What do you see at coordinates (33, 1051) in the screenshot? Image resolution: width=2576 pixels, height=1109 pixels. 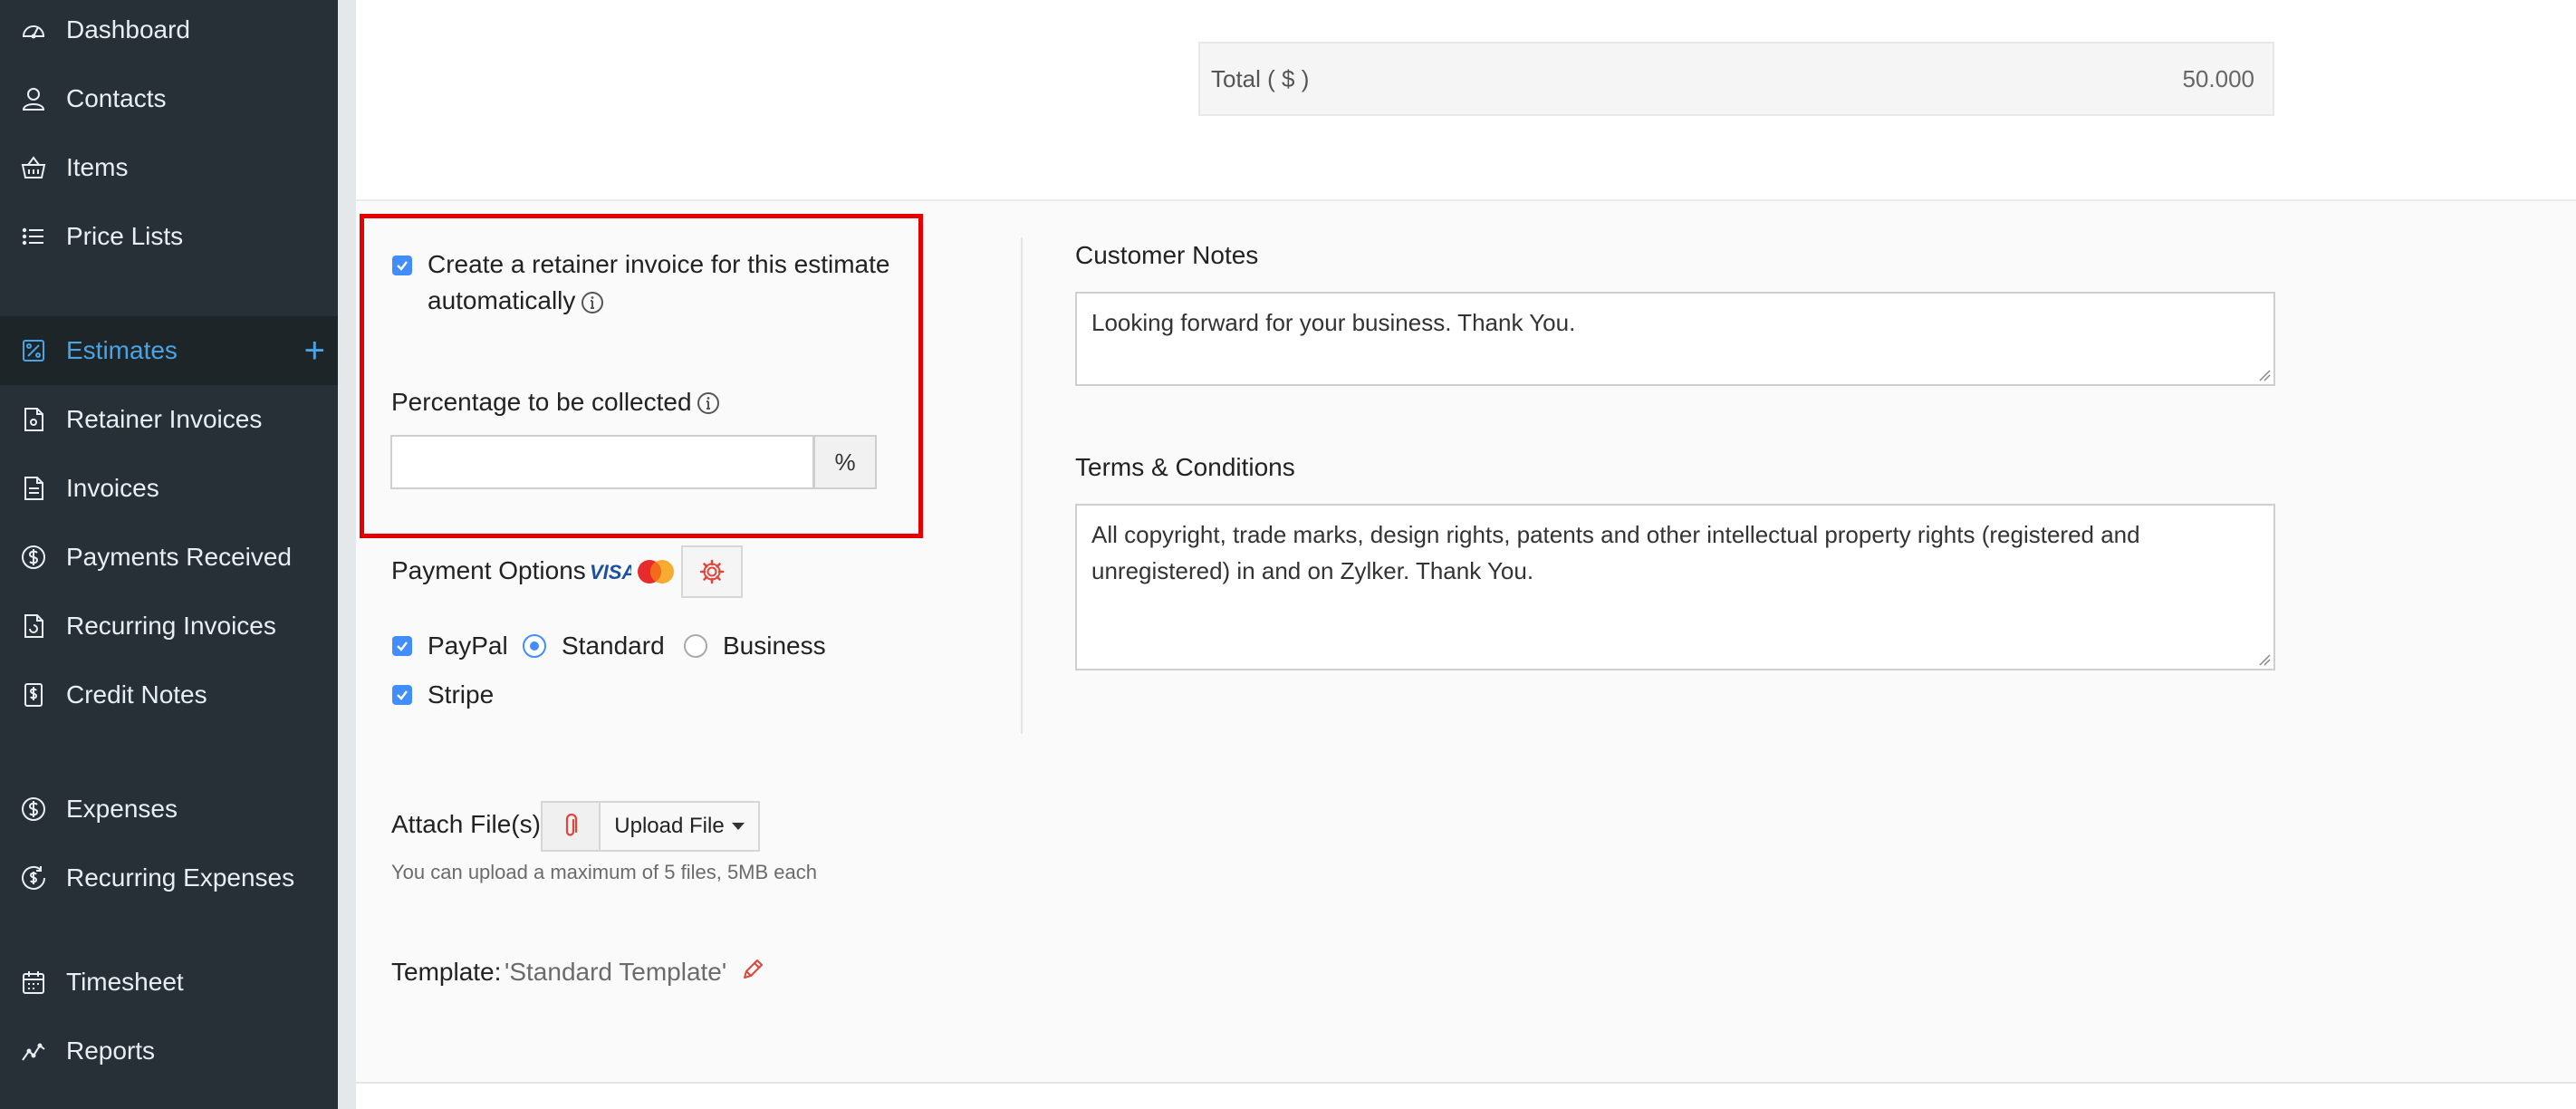 I see `reports-icon` at bounding box center [33, 1051].